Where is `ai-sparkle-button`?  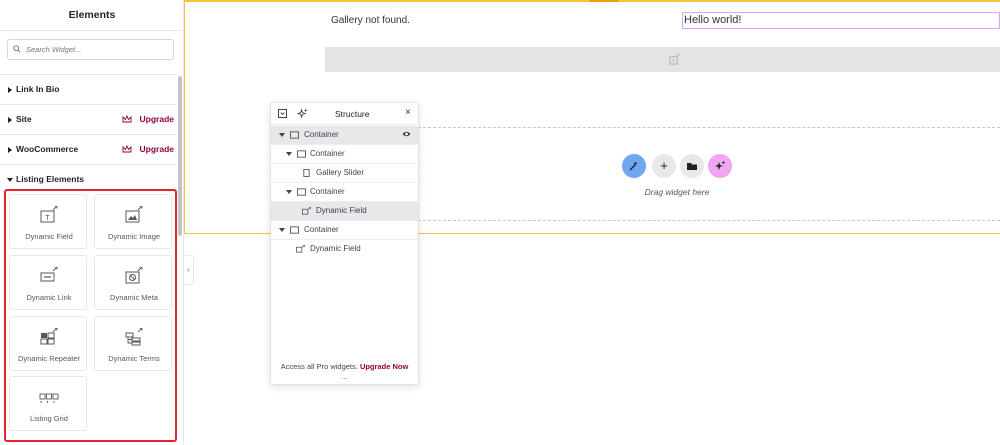
ai-sparkle-button is located at coordinates (720, 166).